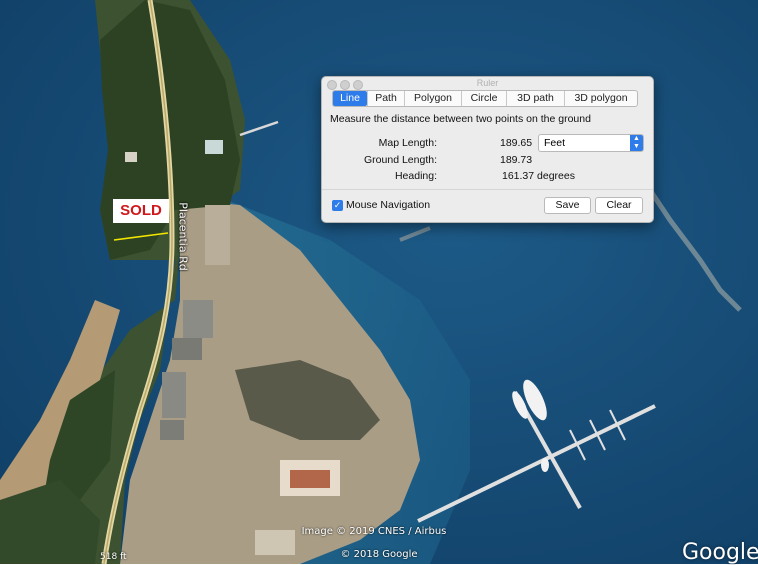 The height and width of the screenshot is (565, 758). I want to click on save-button: Save, so click(567, 205).